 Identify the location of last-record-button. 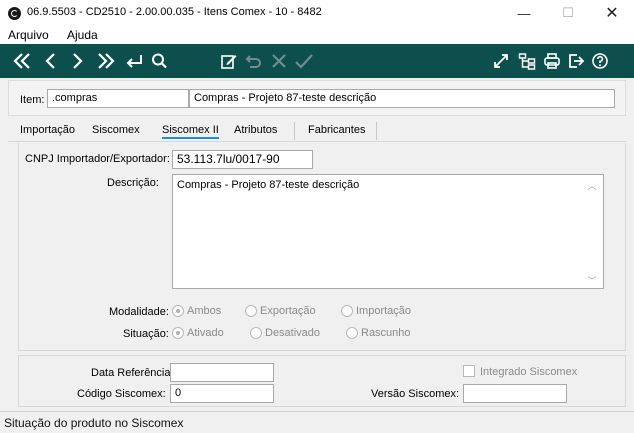
(106, 61).